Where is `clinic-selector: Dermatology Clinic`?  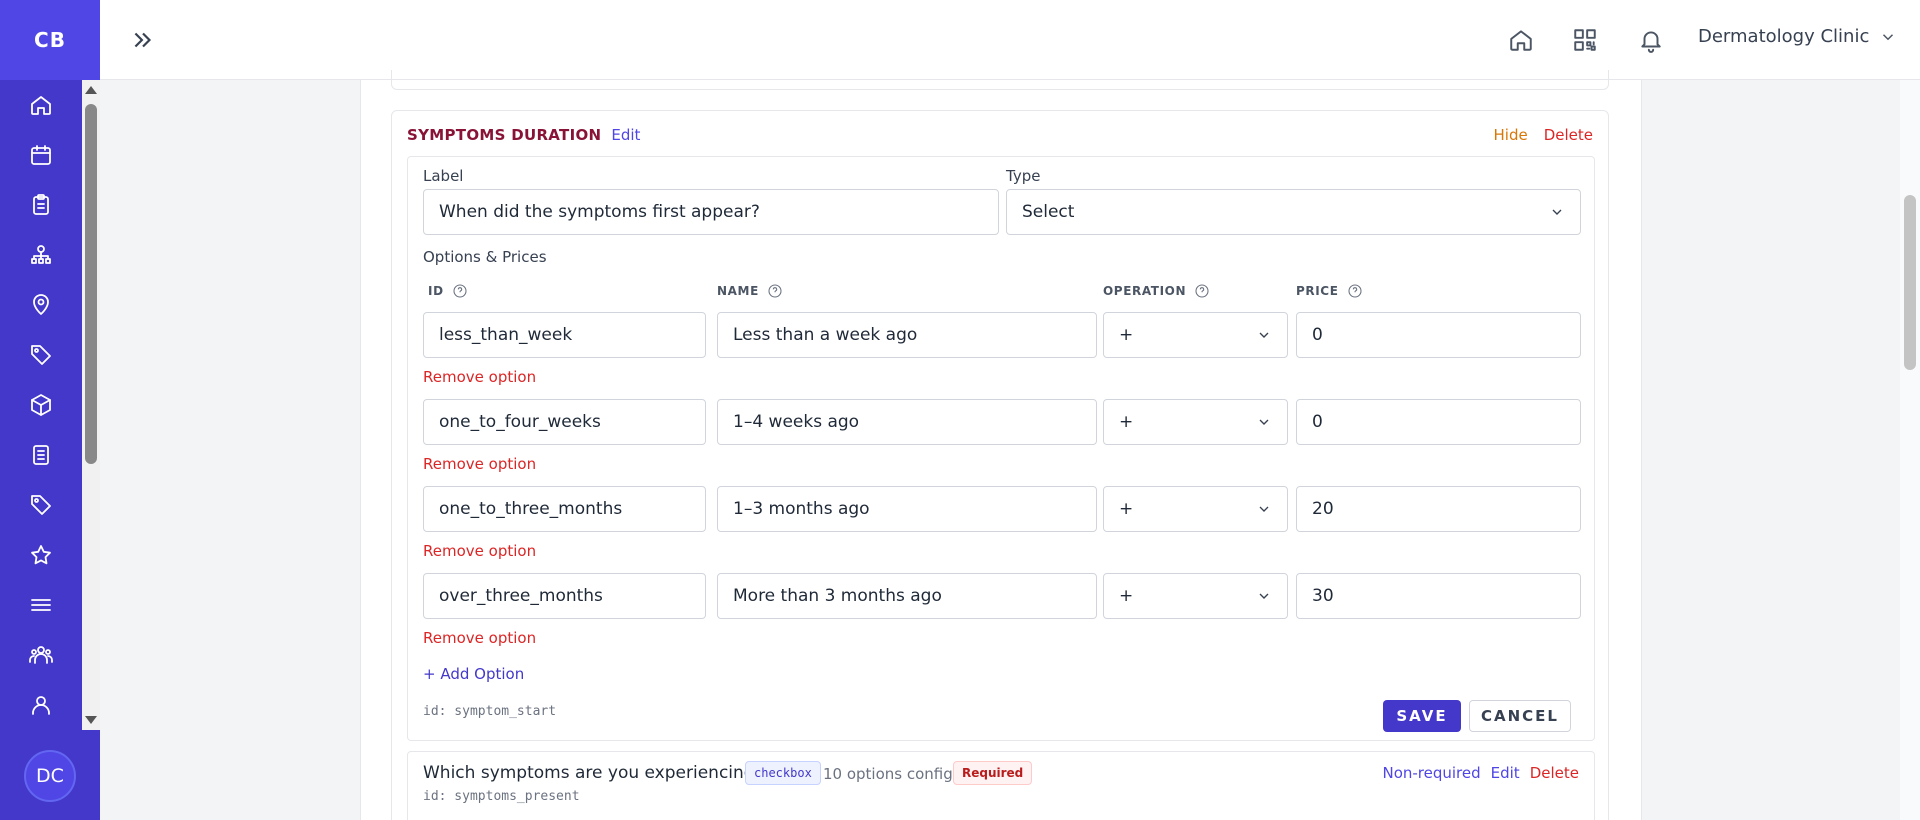 clinic-selector: Dermatology Clinic is located at coordinates (1797, 36).